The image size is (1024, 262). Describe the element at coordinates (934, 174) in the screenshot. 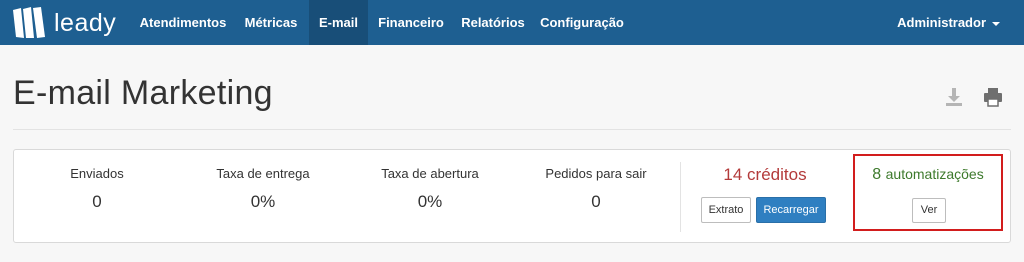

I see `automations-label: automatizações` at that location.